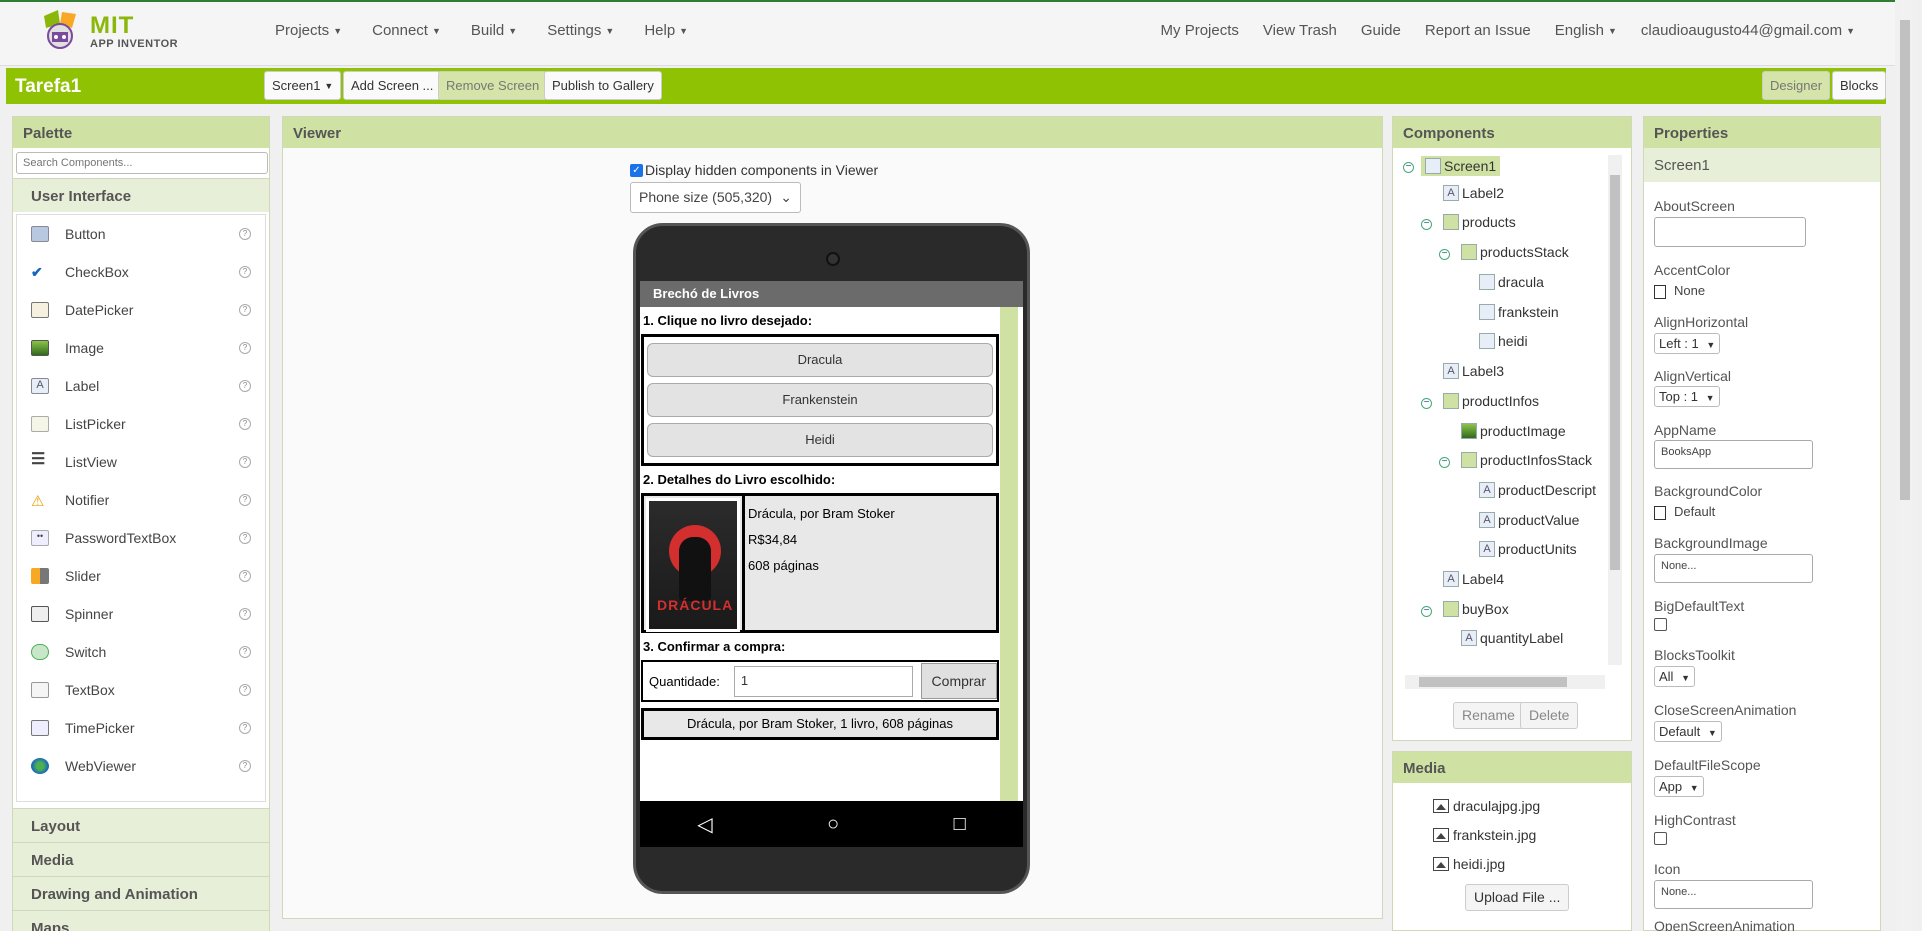 The width and height of the screenshot is (1922, 931). Describe the element at coordinates (1461, 166) in the screenshot. I see `tree-item-screen1: Screen1` at that location.